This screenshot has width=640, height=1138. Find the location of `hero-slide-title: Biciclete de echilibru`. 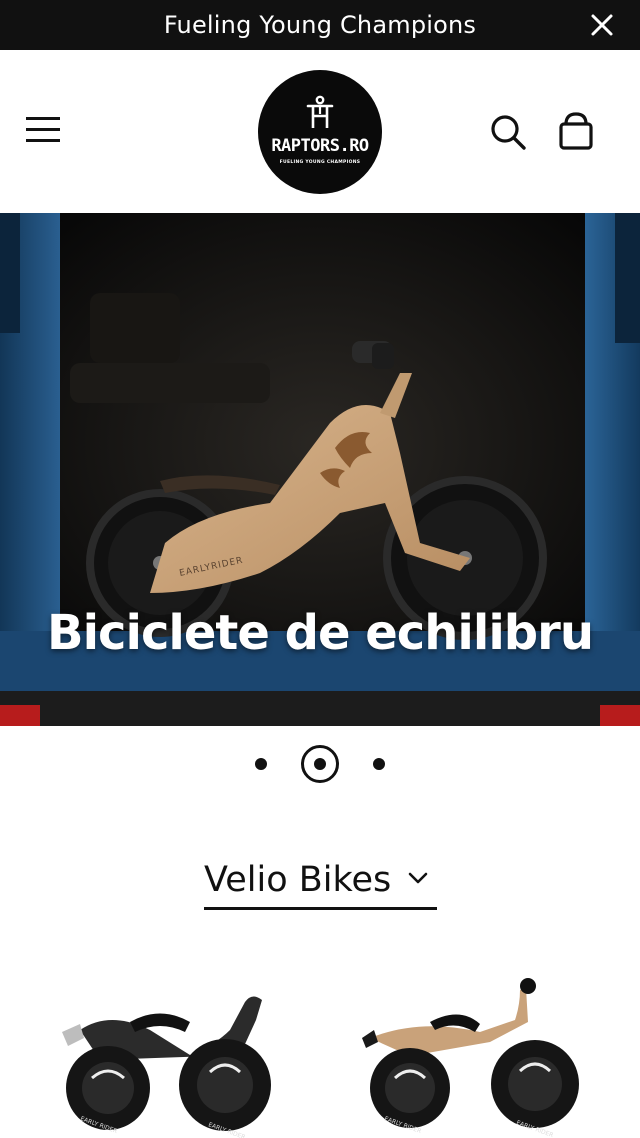

hero-slide-title: Biciclete de echilibru is located at coordinates (320, 633).